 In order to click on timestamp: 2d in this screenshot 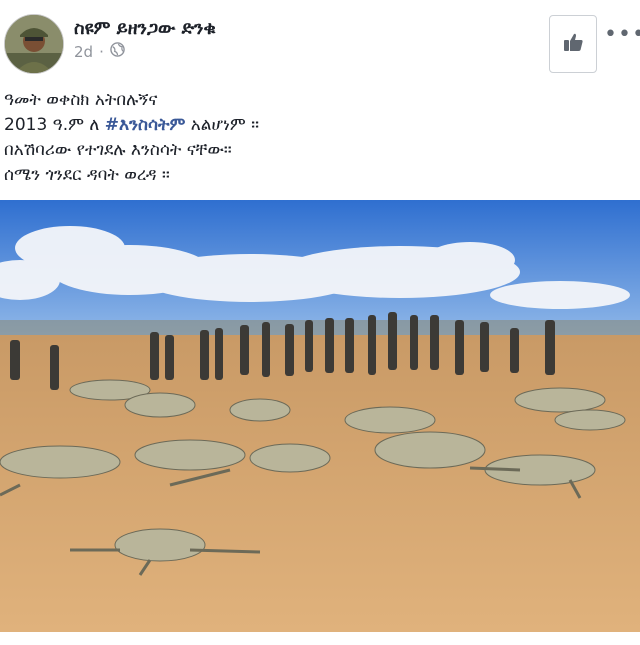, I will do `click(83, 52)`.